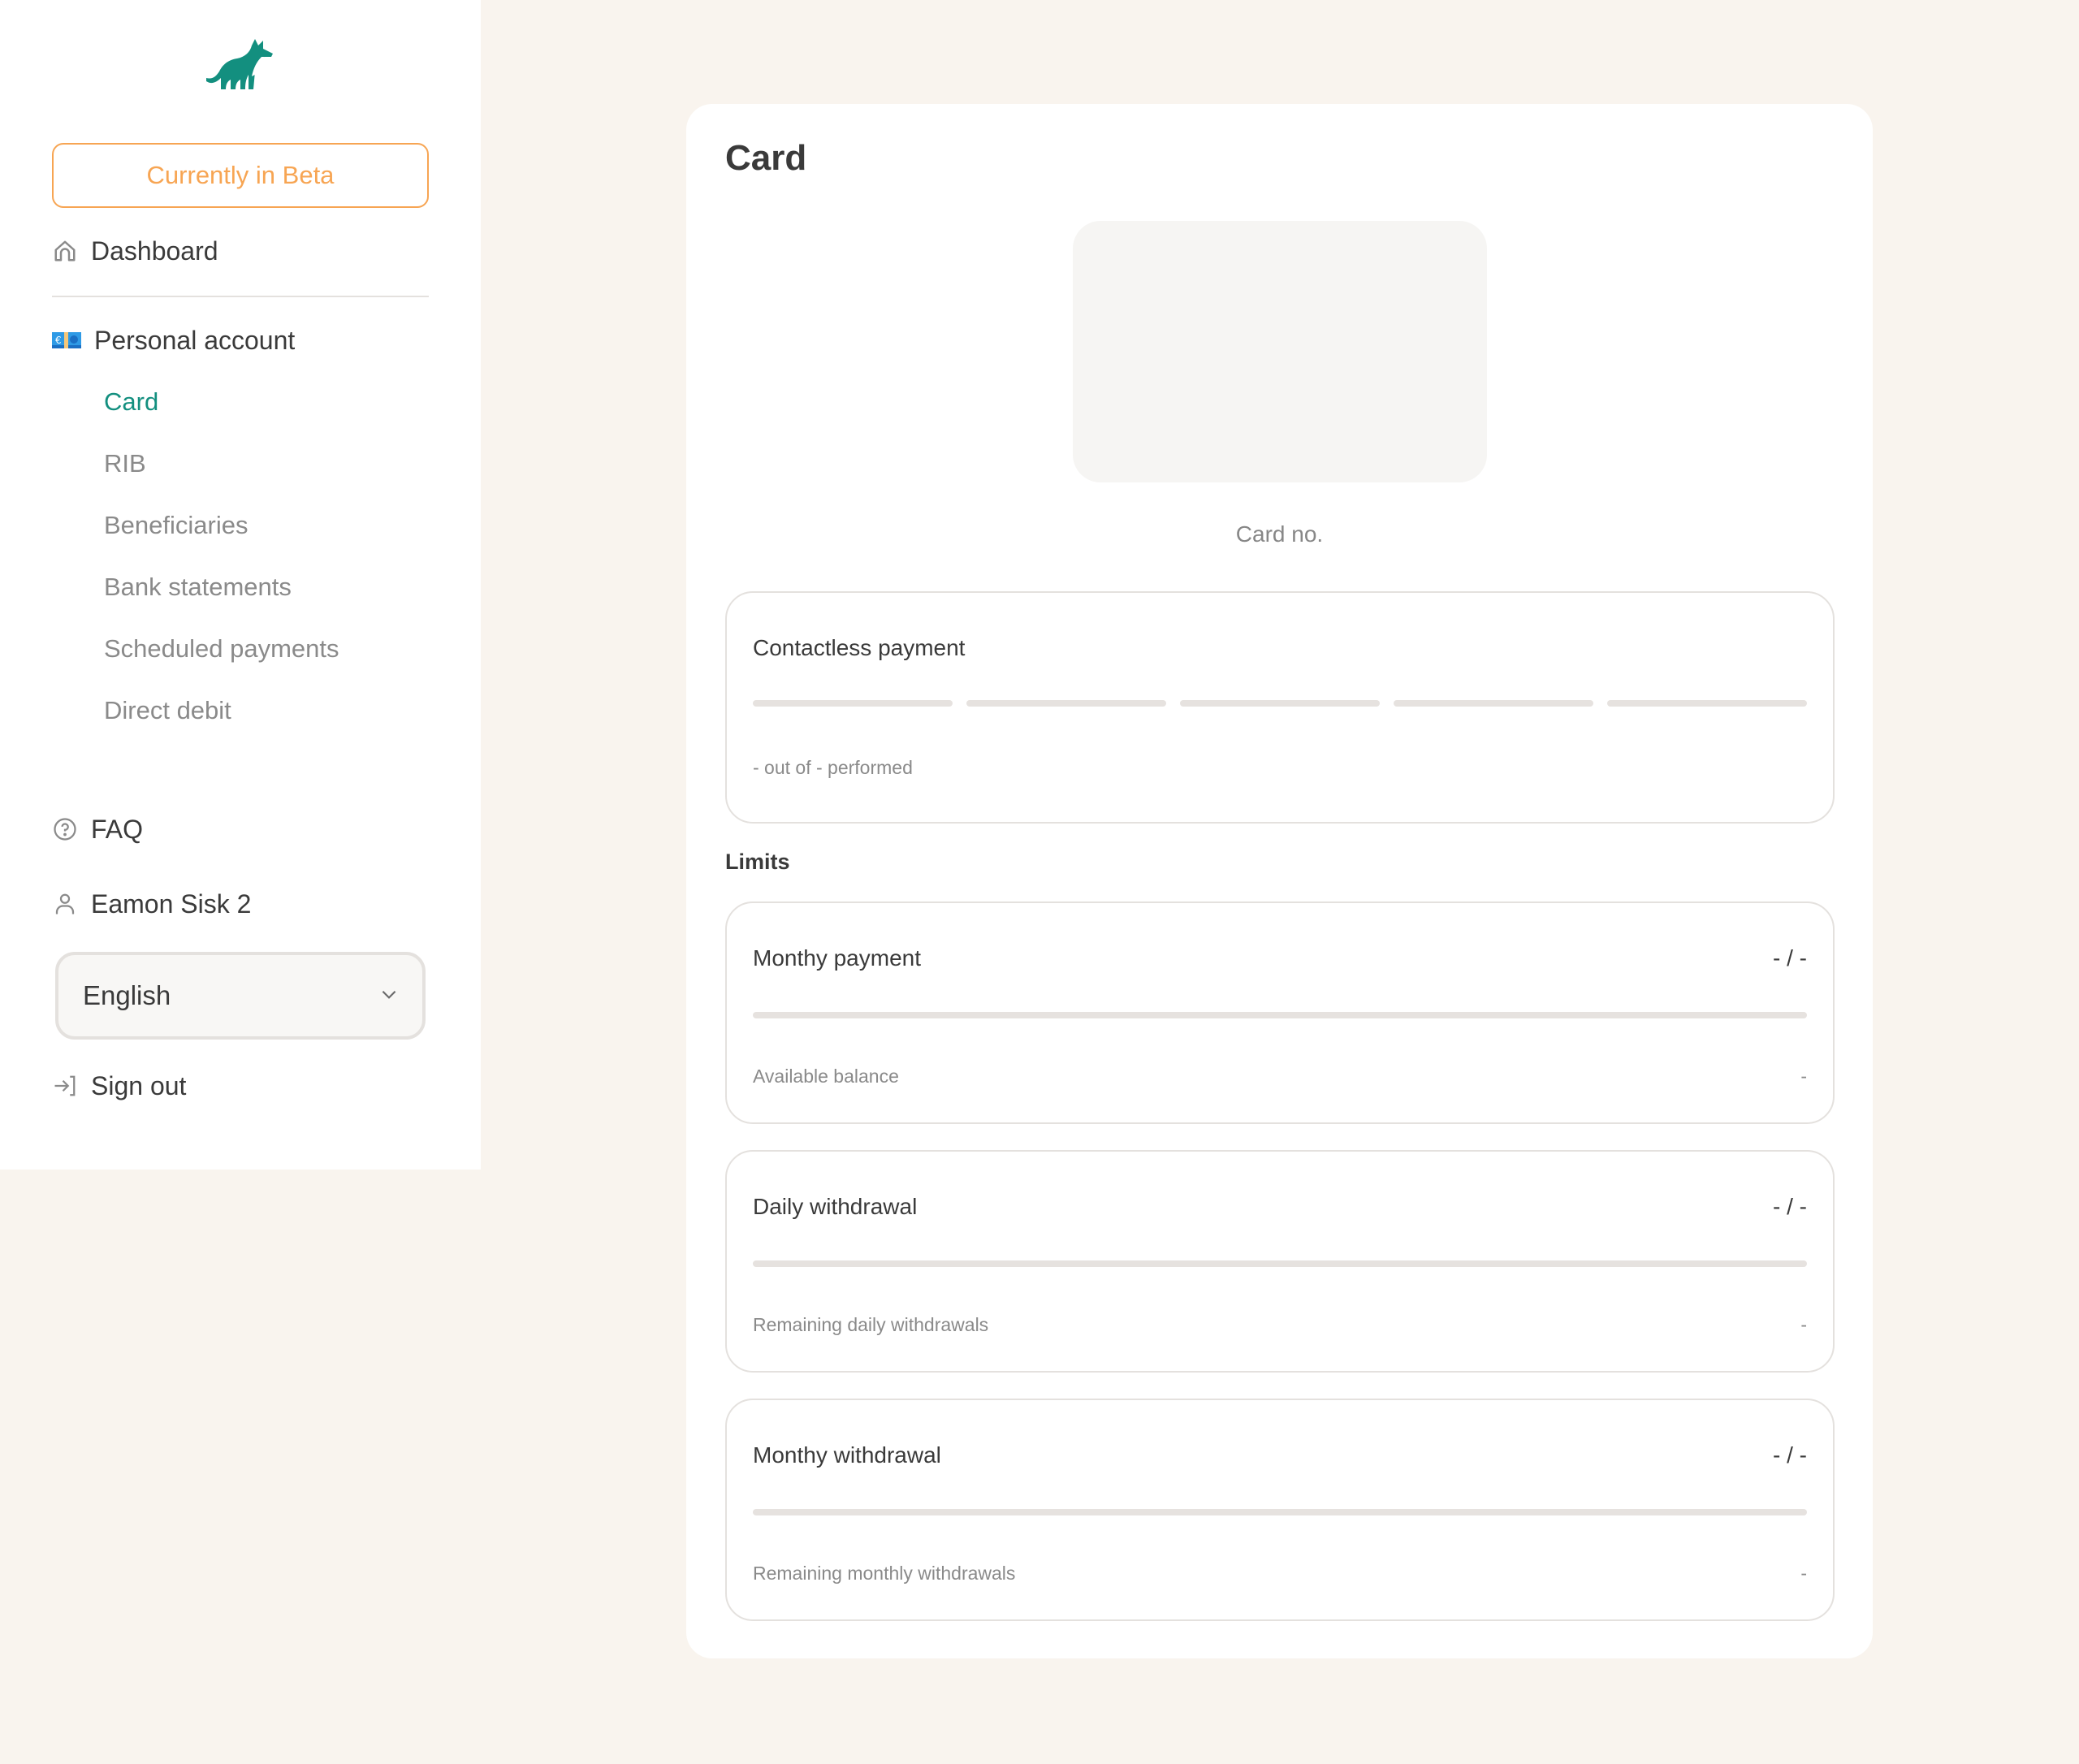 The width and height of the screenshot is (2079, 1764). I want to click on limit-title: Monthy withdrawal, so click(847, 1455).